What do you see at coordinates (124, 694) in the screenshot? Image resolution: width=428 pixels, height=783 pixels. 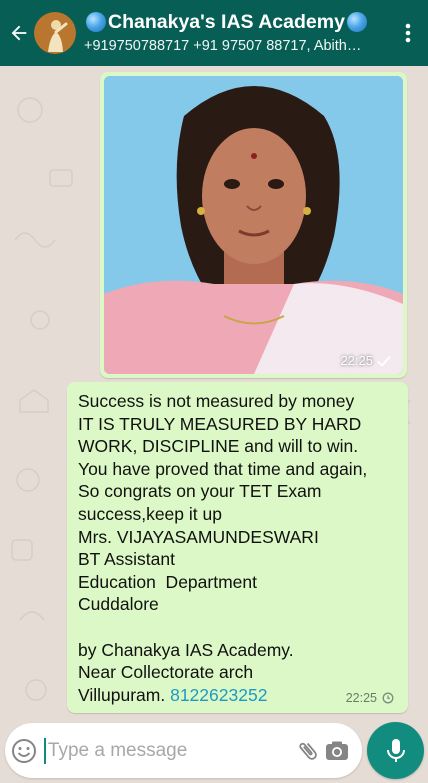 I see `message-line-text: Villupuram.` at bounding box center [124, 694].